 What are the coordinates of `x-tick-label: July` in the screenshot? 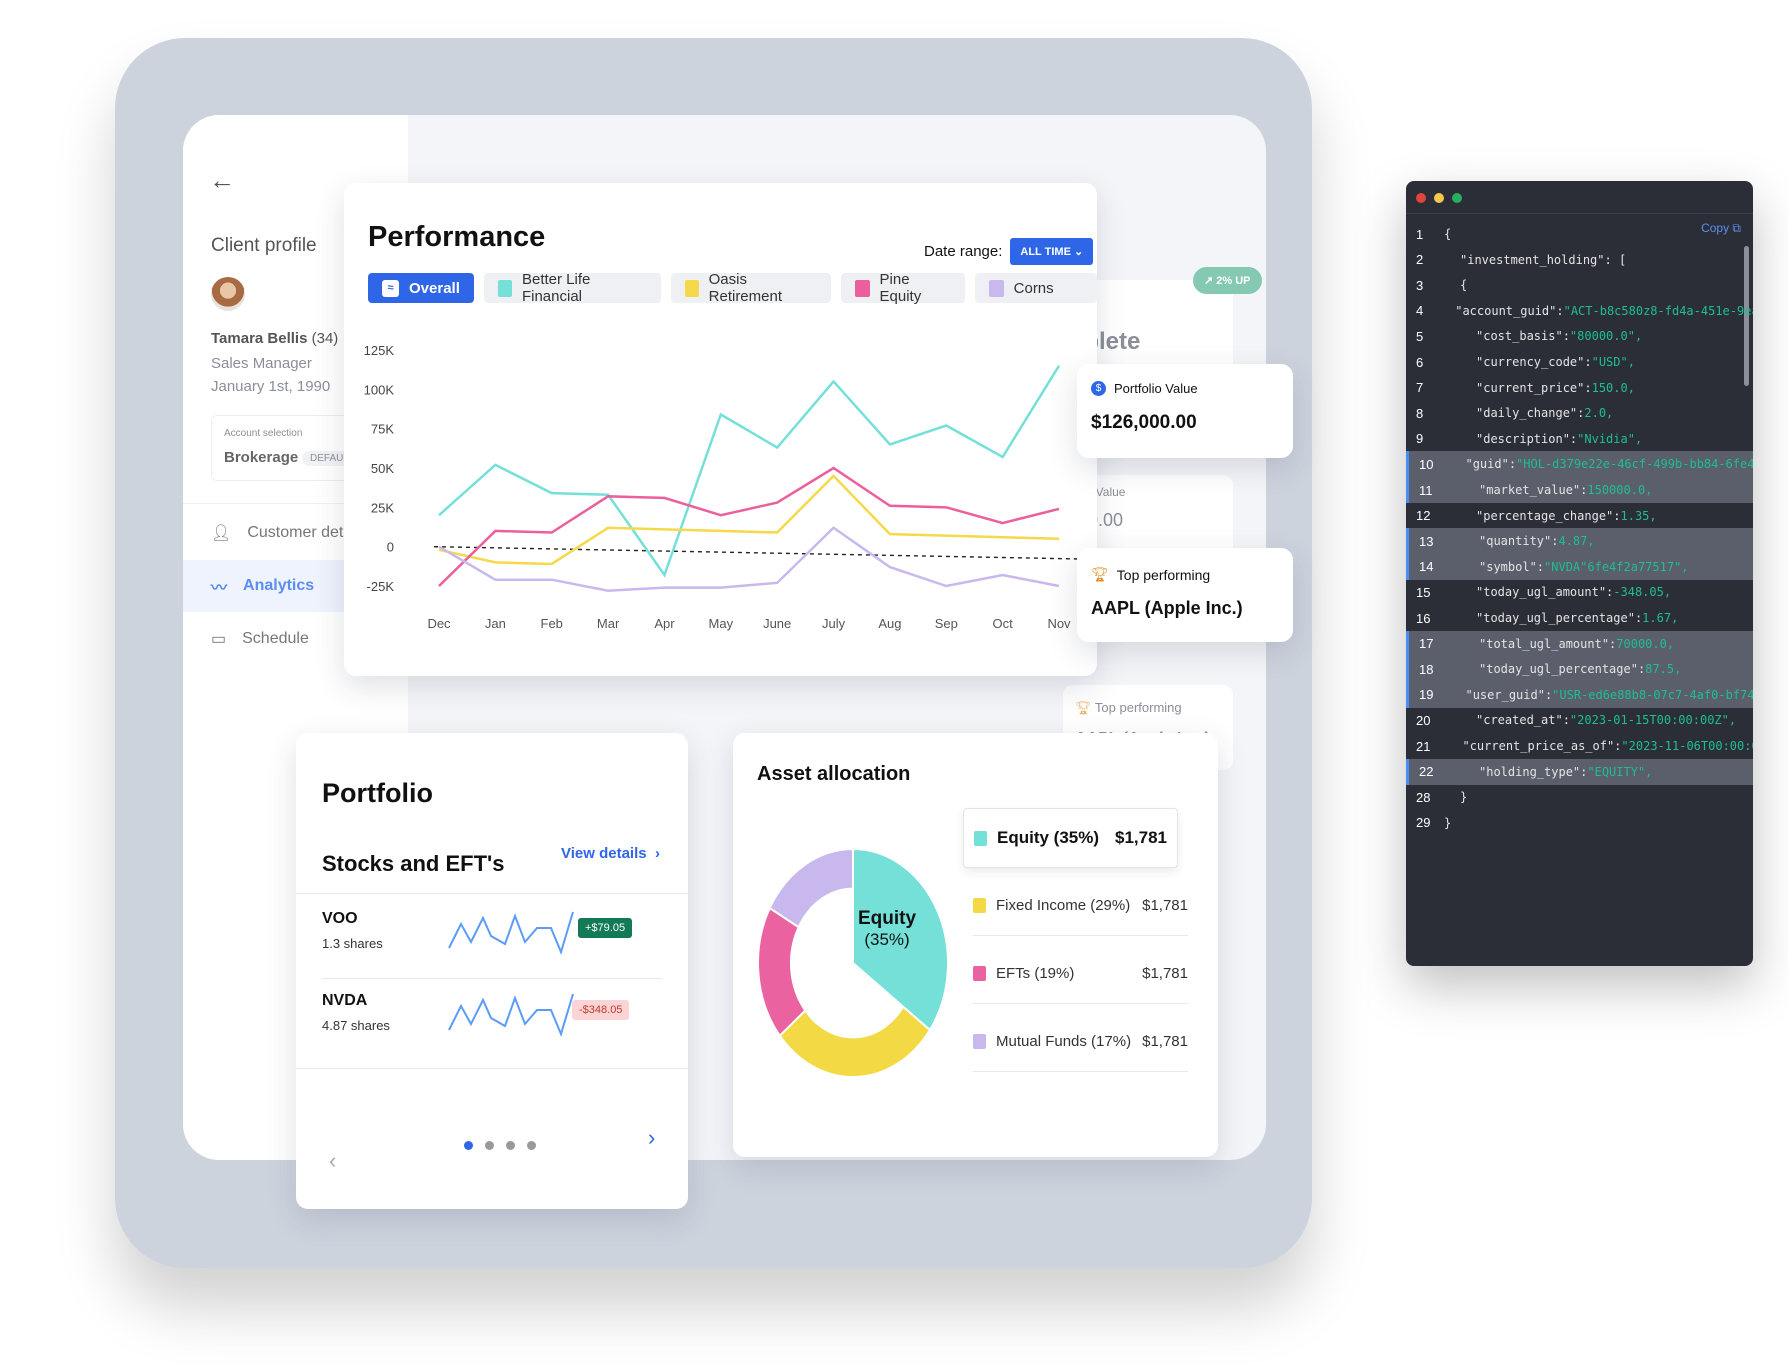 It's located at (834, 623).